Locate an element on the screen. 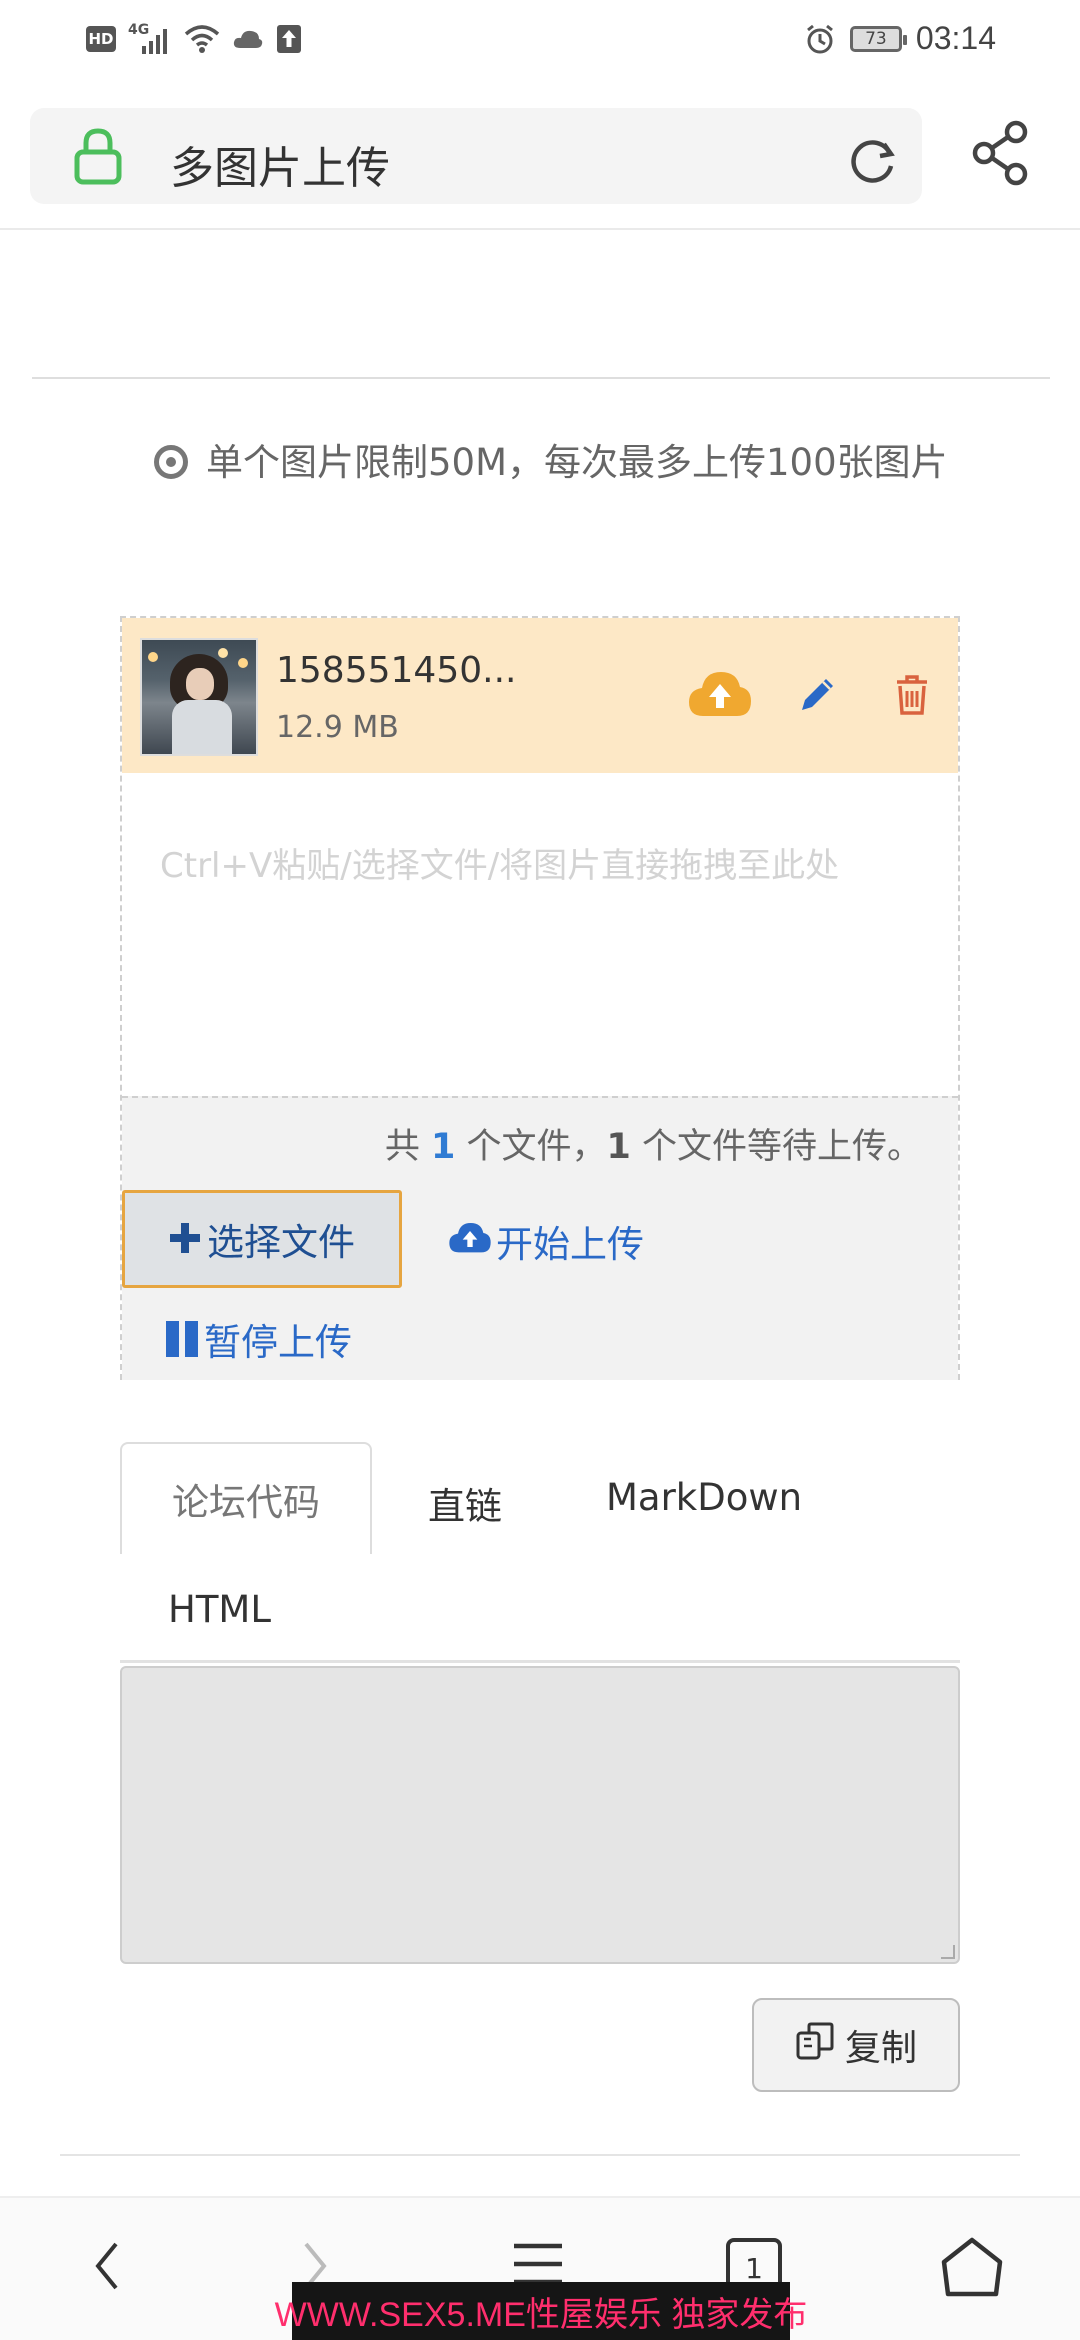 This screenshot has width=1080, height=2340. signal-icon: 4G is located at coordinates (150, 39).